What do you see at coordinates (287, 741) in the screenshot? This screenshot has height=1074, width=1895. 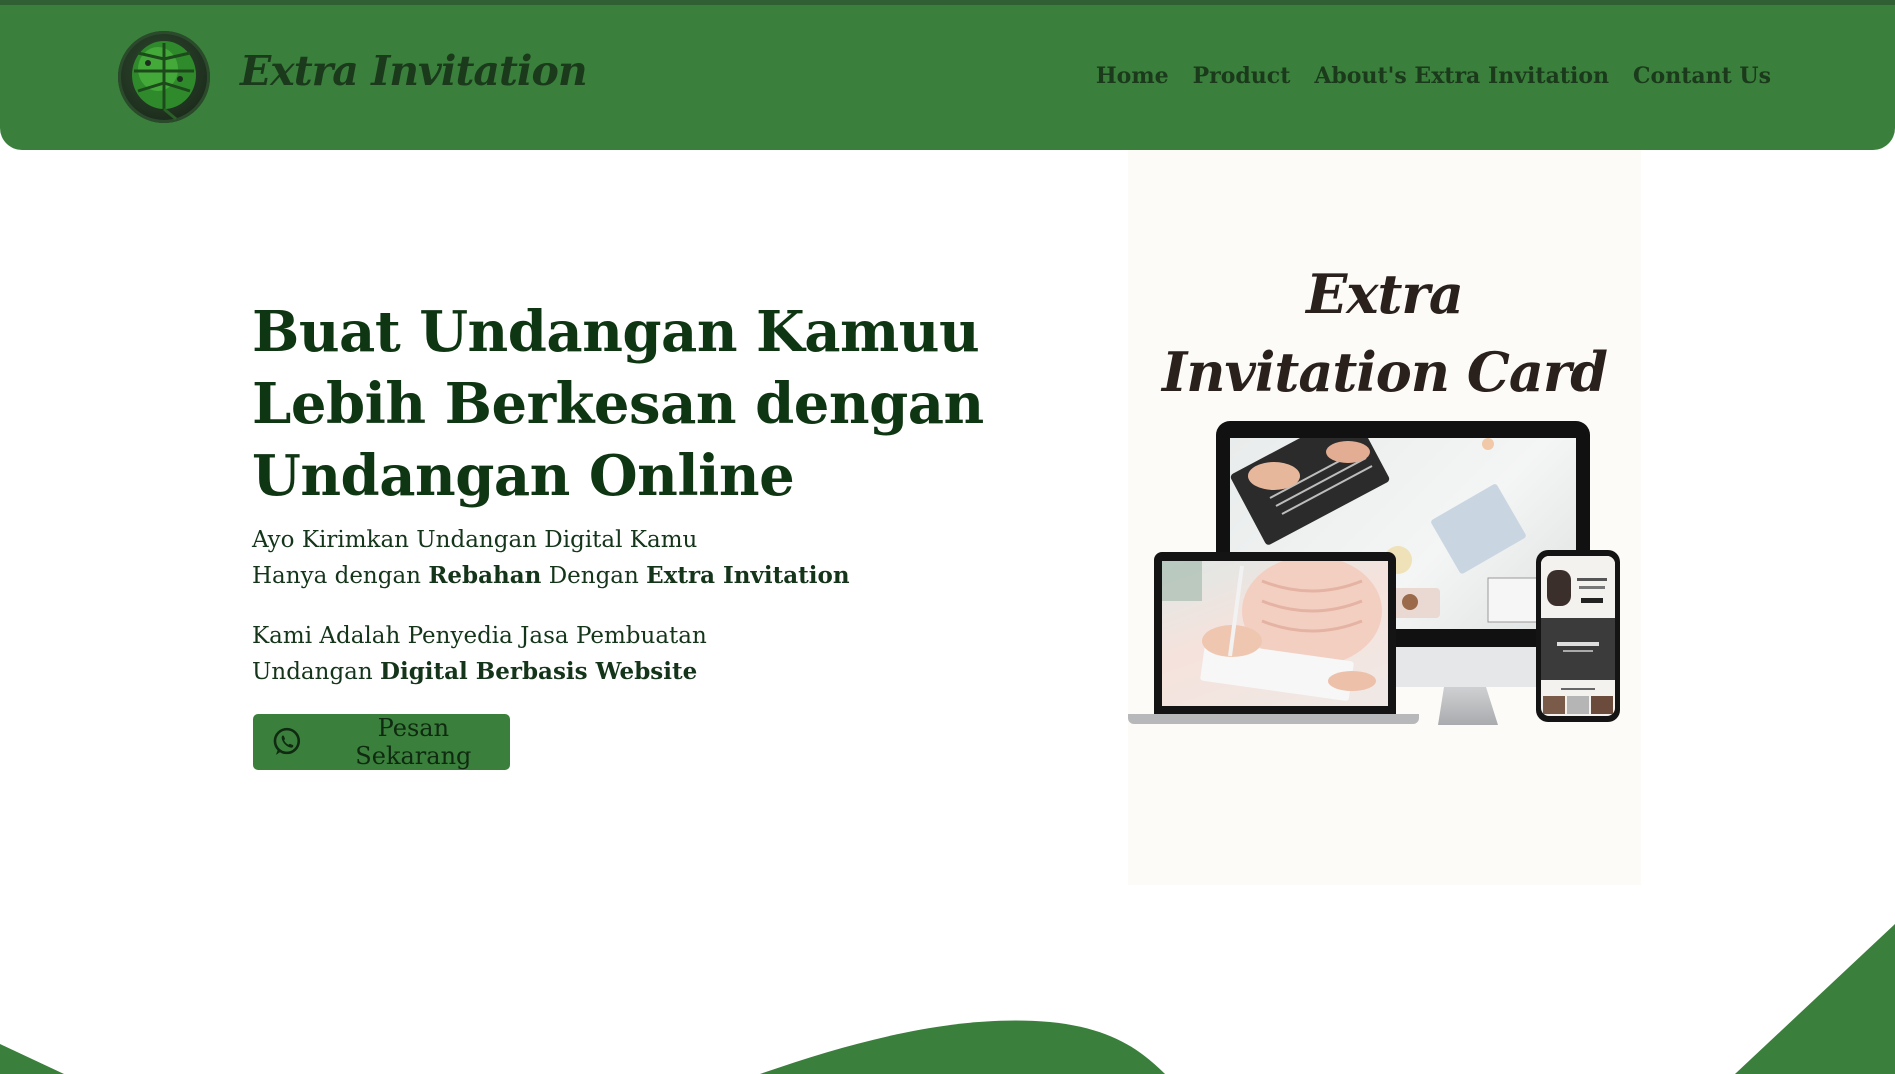 I see `whatsapp-icon` at bounding box center [287, 741].